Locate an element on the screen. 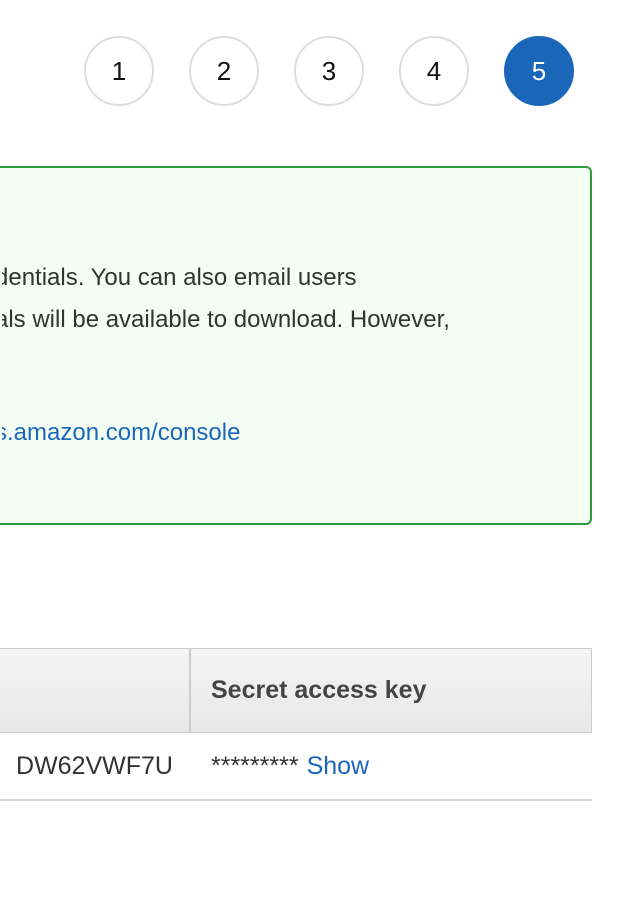 This screenshot has height=912, width=628. secret-access-key-cell: ********* Show is located at coordinates (391, 766).